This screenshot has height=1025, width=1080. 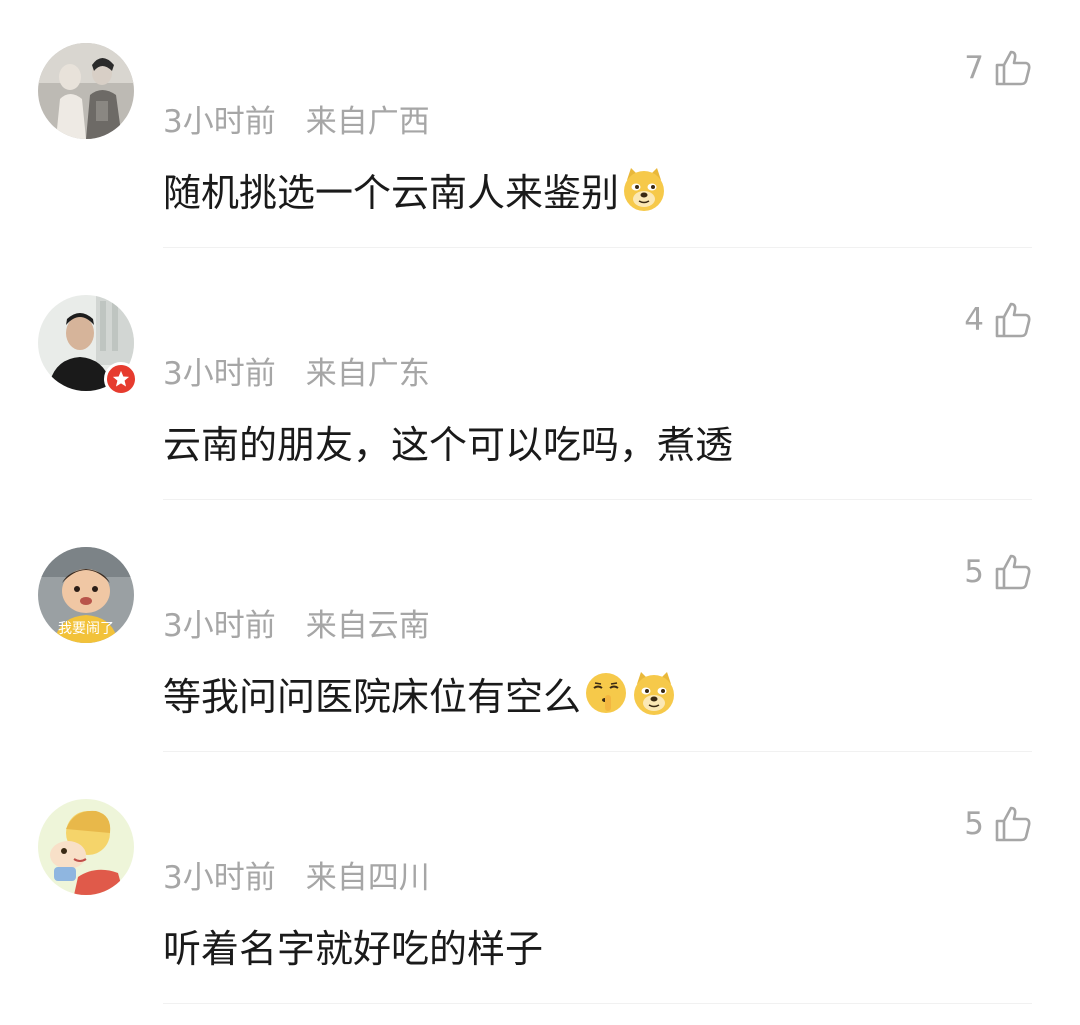 I want to click on comment-text: 等我问问医院床位有空么, so click(x=420, y=693).